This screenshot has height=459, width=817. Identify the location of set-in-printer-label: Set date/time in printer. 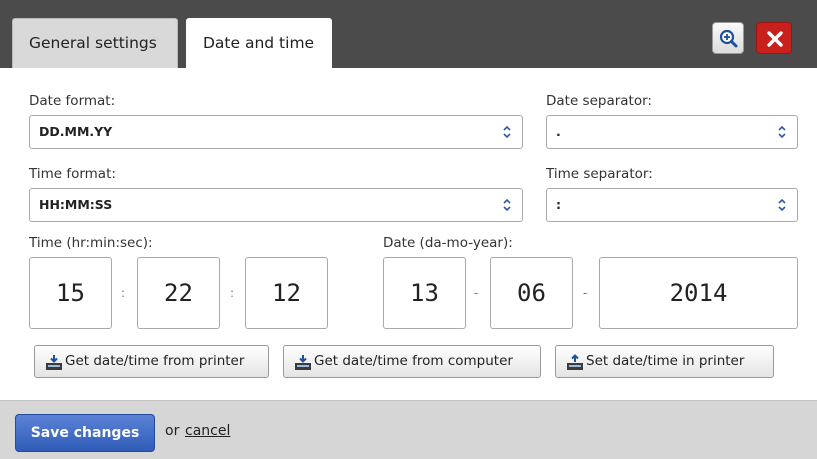
(665, 361).